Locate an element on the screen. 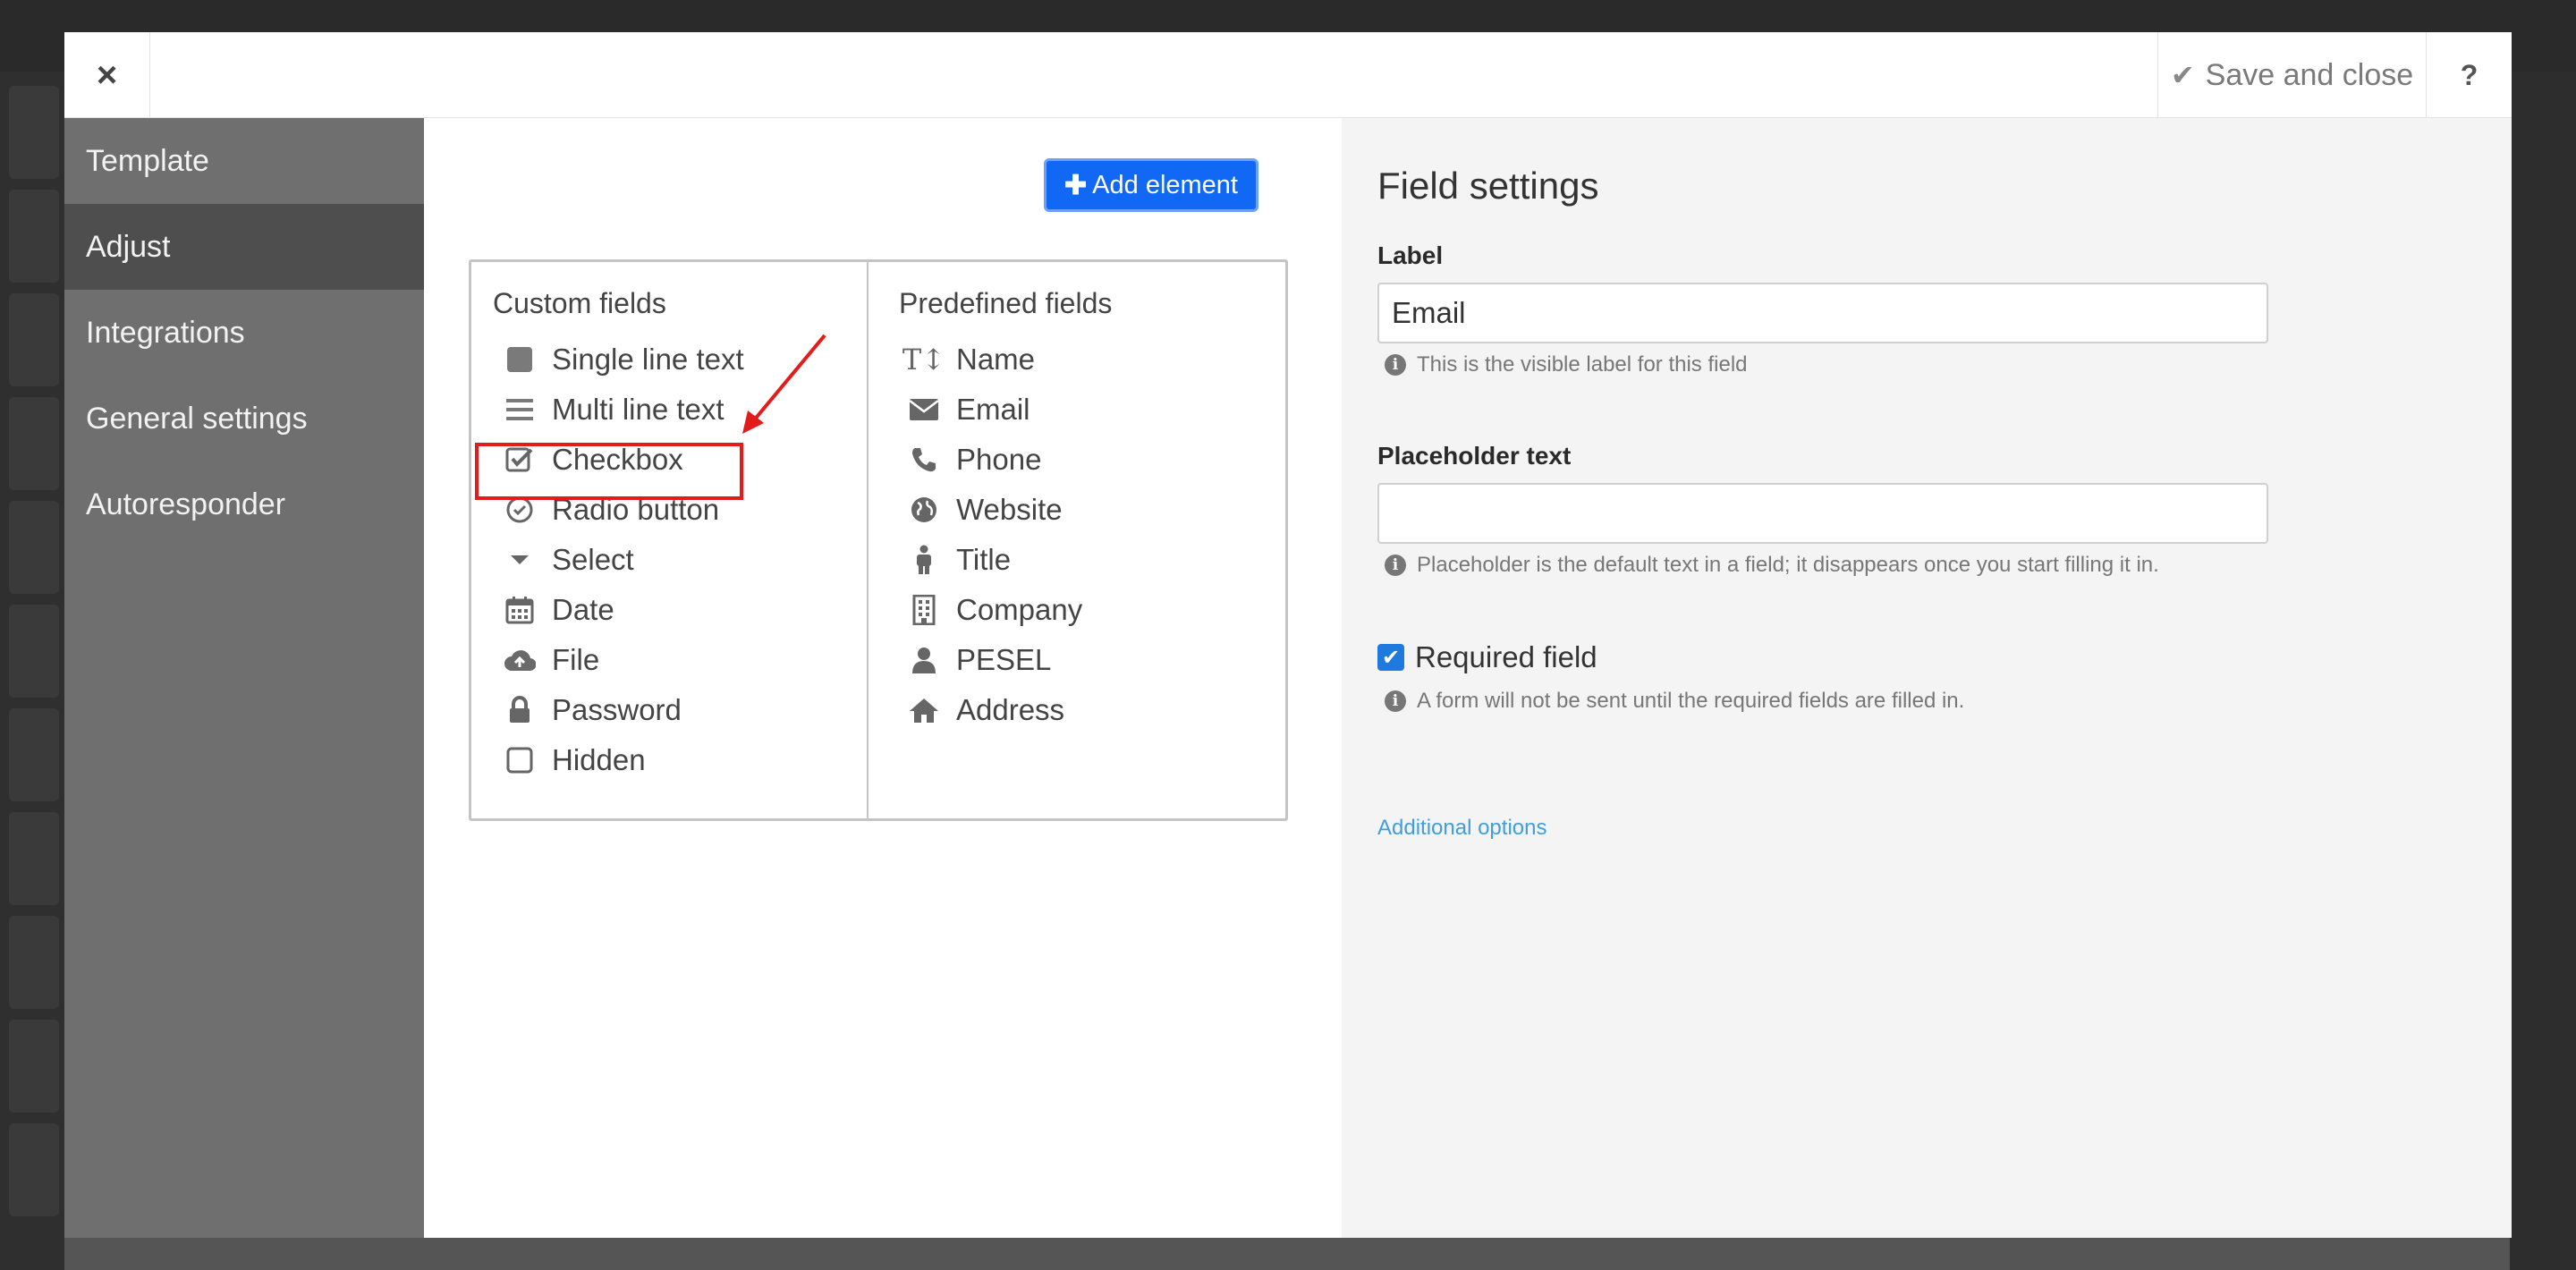 The width and height of the screenshot is (2576, 1270). editor-toolbar-background is located at coordinates (32, 671).